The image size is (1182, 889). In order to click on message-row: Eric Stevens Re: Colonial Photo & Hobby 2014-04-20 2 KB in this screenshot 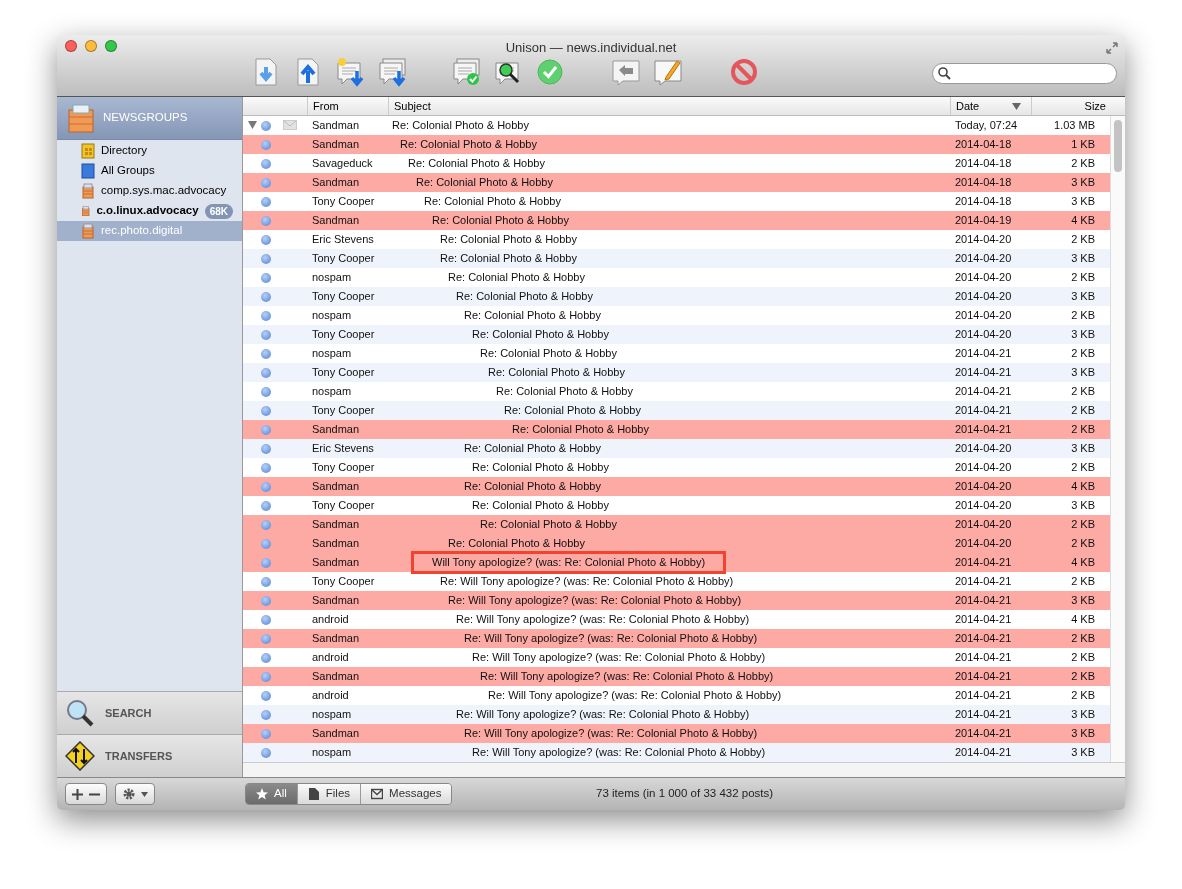, I will do `click(676, 239)`.